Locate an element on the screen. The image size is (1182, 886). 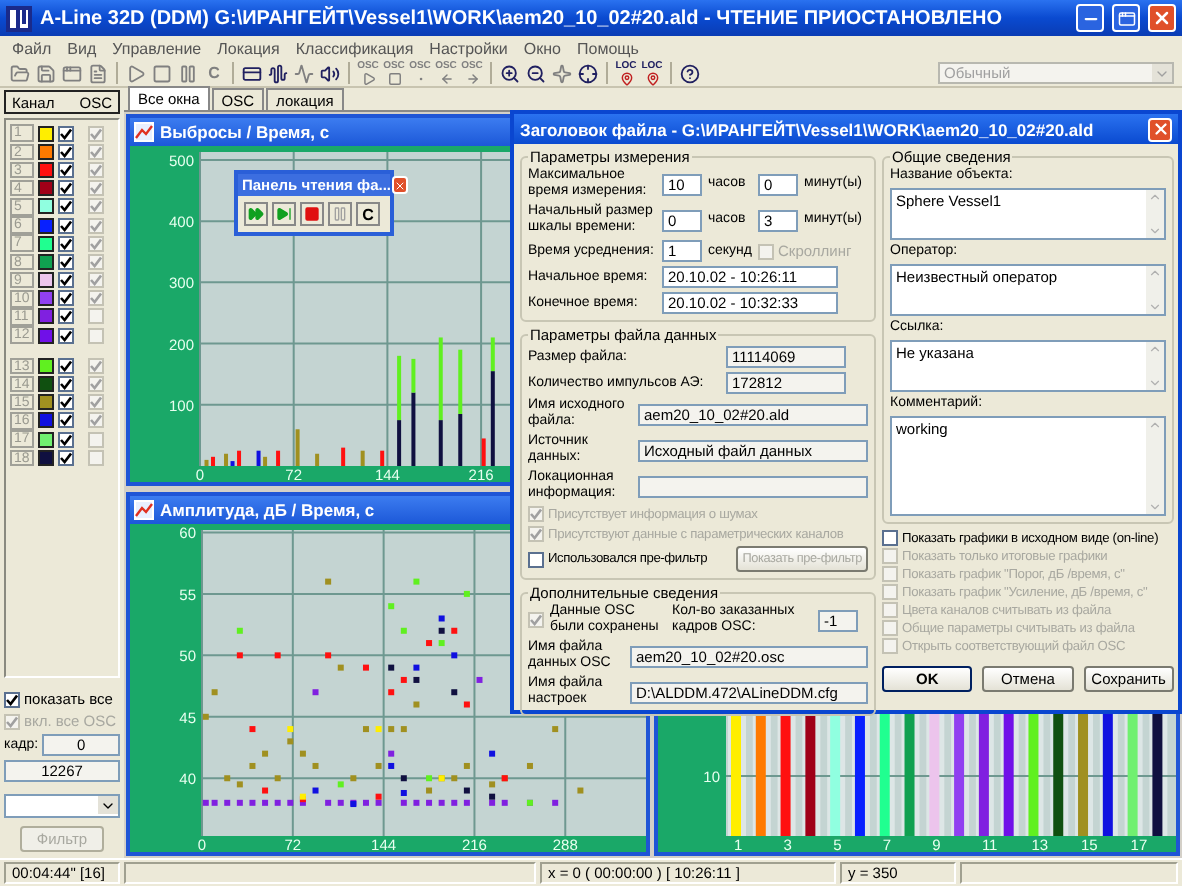
chart-title: Выбросы / Время, с is located at coordinates (245, 132).